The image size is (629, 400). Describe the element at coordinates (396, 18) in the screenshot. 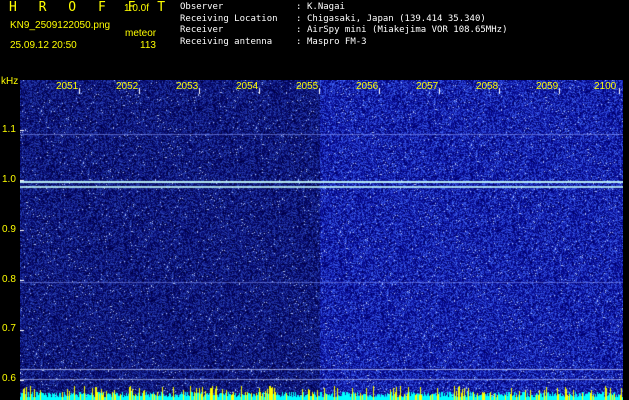

I see `info-value: Chigasaki, Japan (139.414 35.340)` at that location.